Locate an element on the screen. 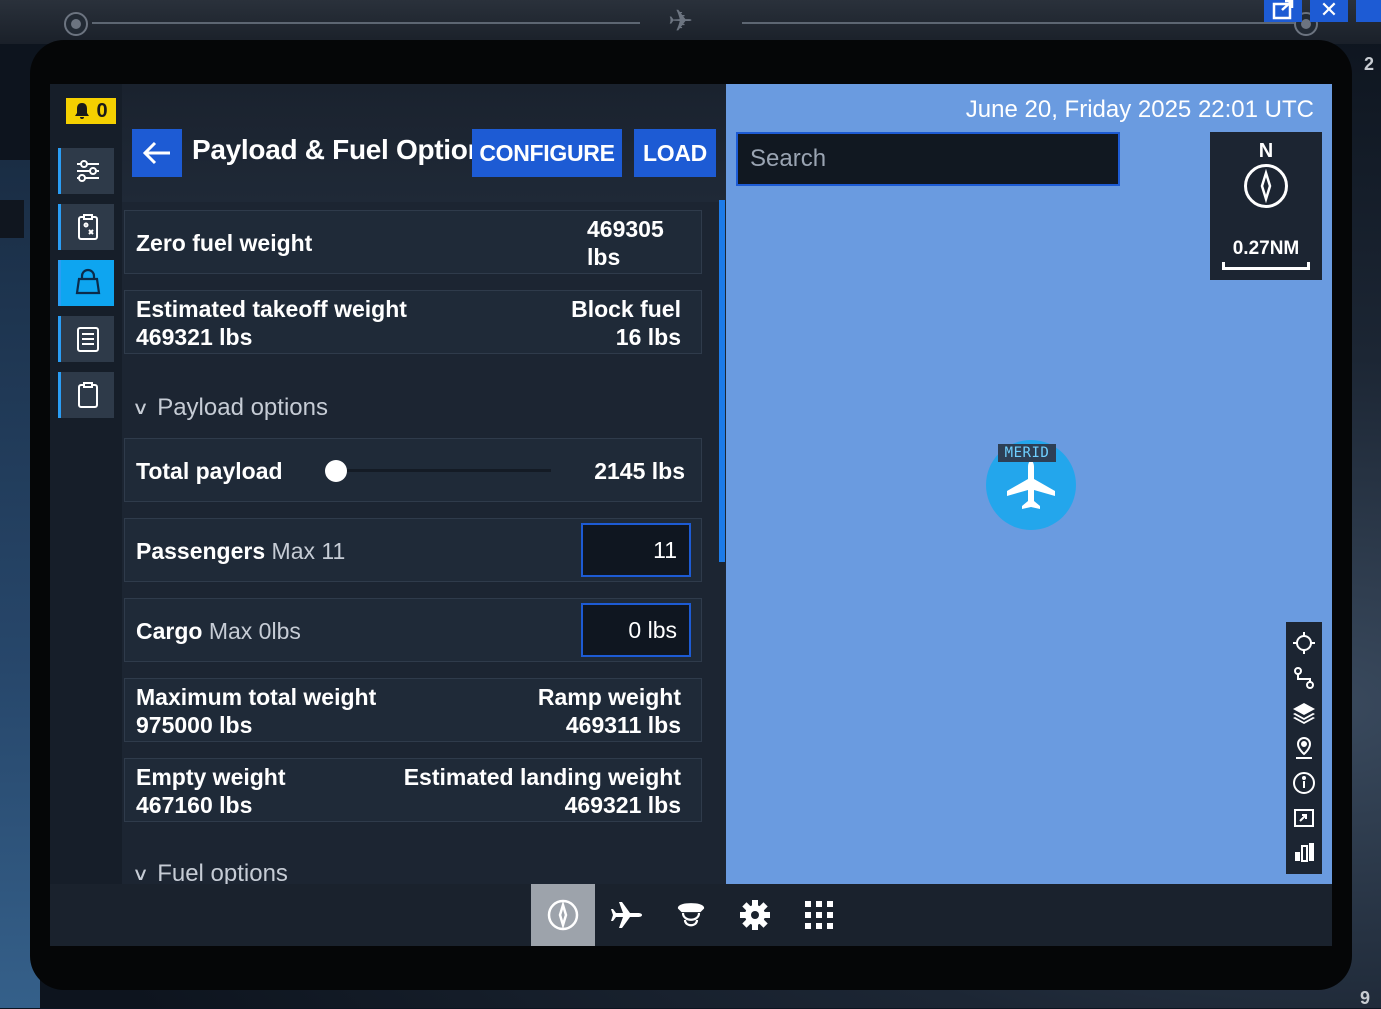  ramp-value: 469311 lbs is located at coordinates (623, 725).